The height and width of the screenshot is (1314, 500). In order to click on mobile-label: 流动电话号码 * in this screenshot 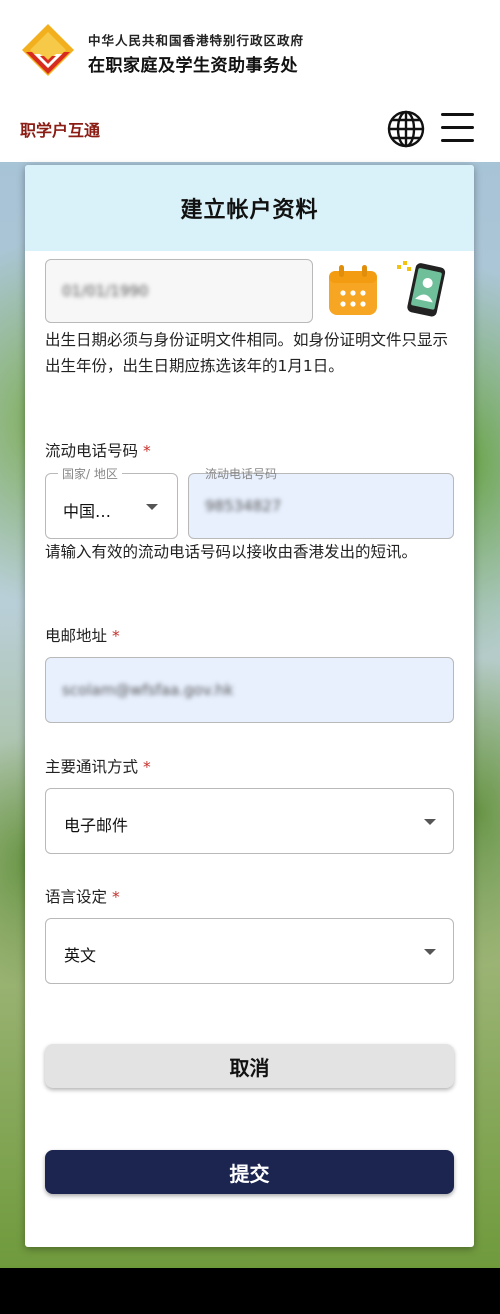, I will do `click(98, 450)`.